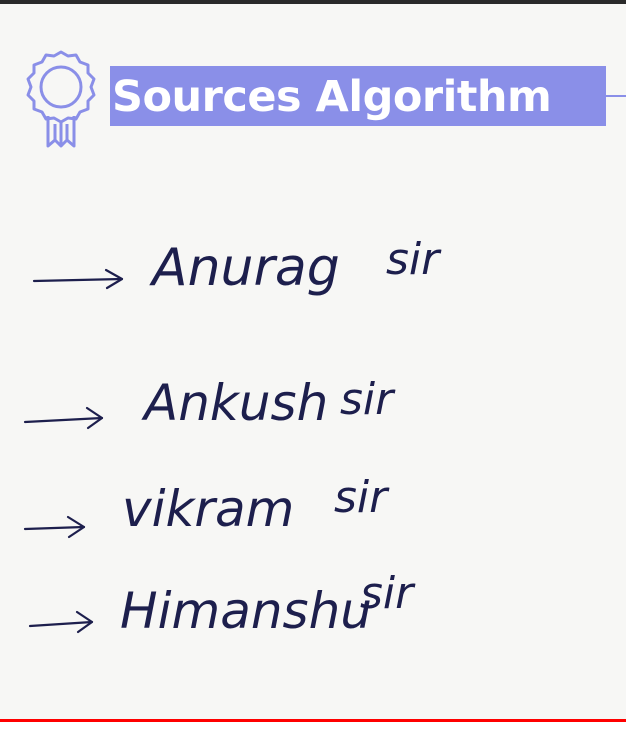  What do you see at coordinates (246, 611) in the screenshot?
I see `note-name: Himanshu` at bounding box center [246, 611].